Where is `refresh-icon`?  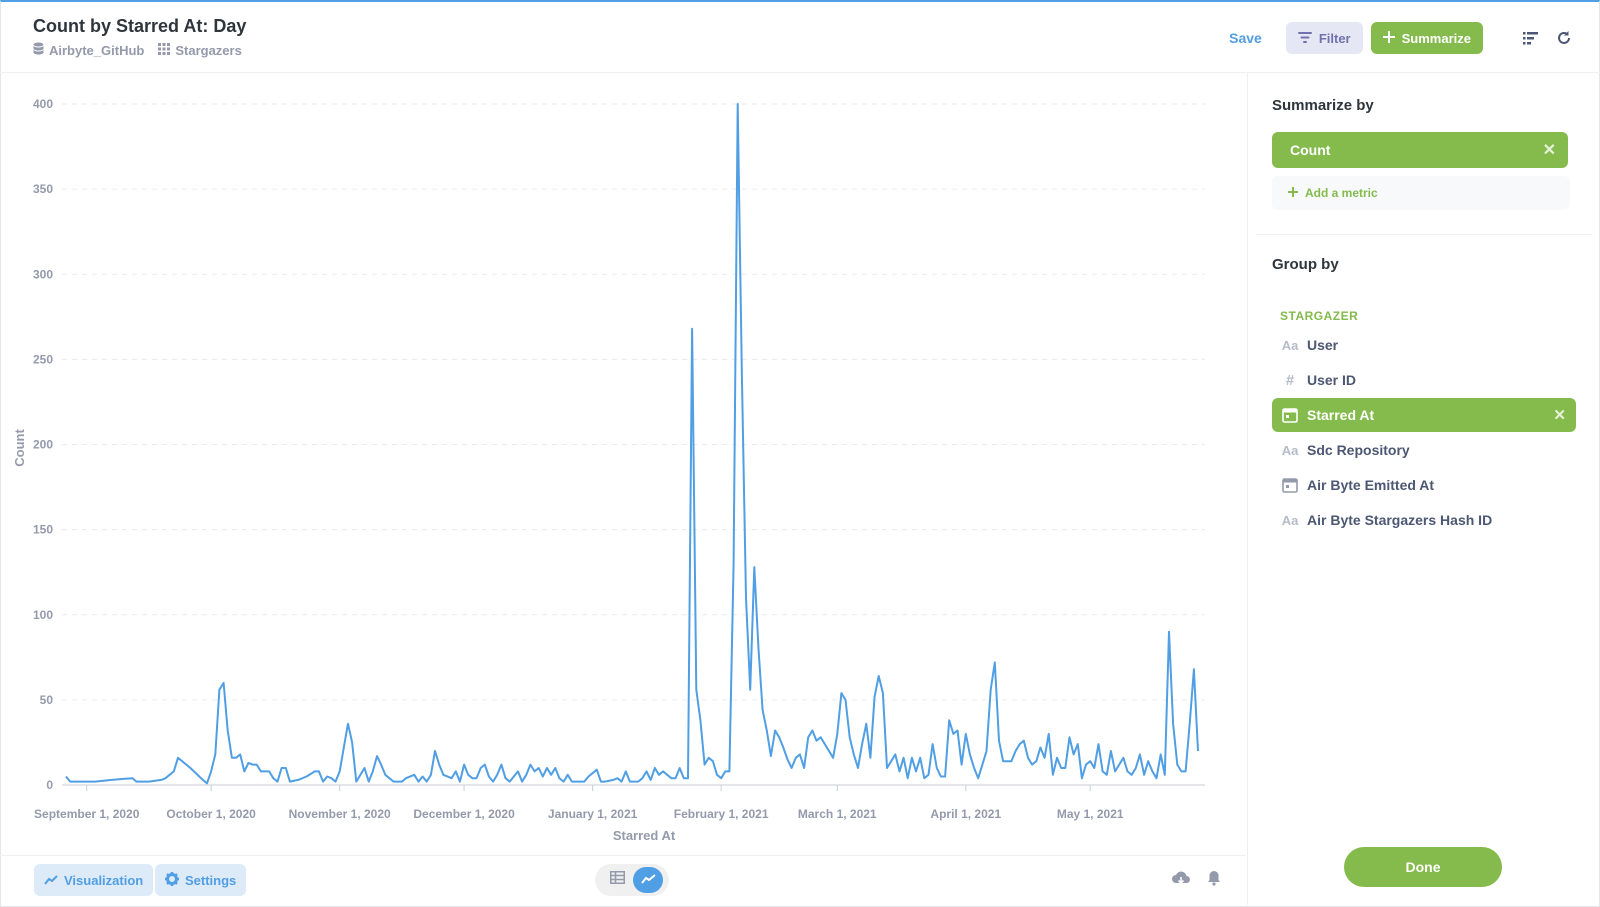 refresh-icon is located at coordinates (1564, 38).